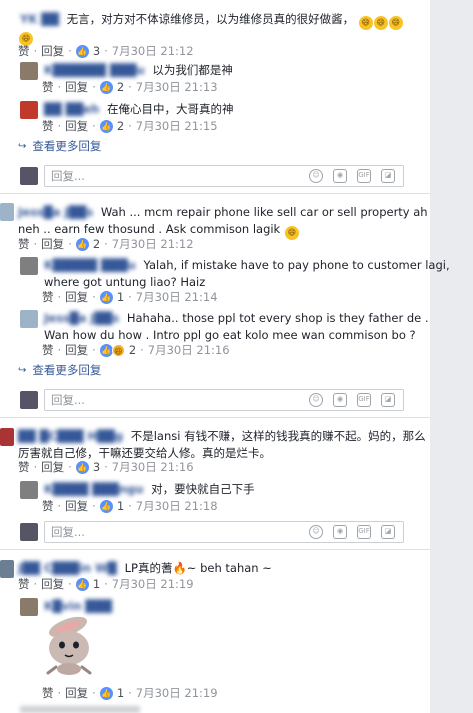 The height and width of the screenshot is (713, 473). Describe the element at coordinates (81, 318) in the screenshot. I see `reply-author: Jess█a J██s` at that location.